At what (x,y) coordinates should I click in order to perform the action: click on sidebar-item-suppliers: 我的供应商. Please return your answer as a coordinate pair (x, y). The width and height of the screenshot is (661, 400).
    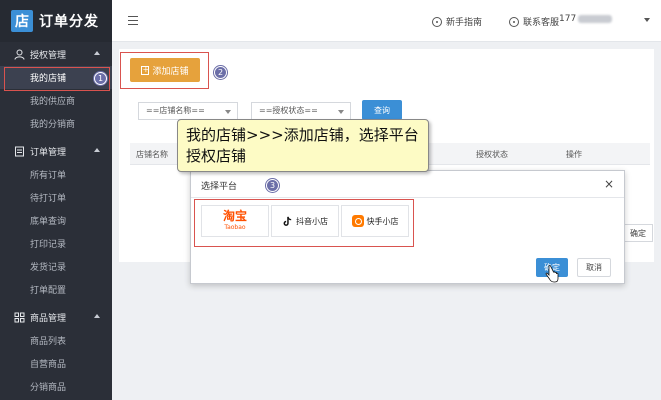
    Looking at the image, I should click on (56, 100).